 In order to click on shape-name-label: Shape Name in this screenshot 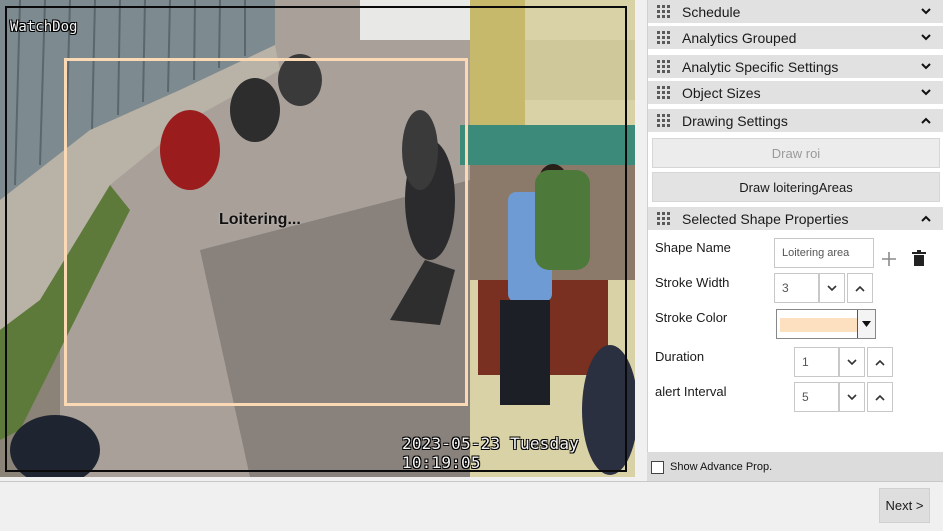, I will do `click(693, 247)`.